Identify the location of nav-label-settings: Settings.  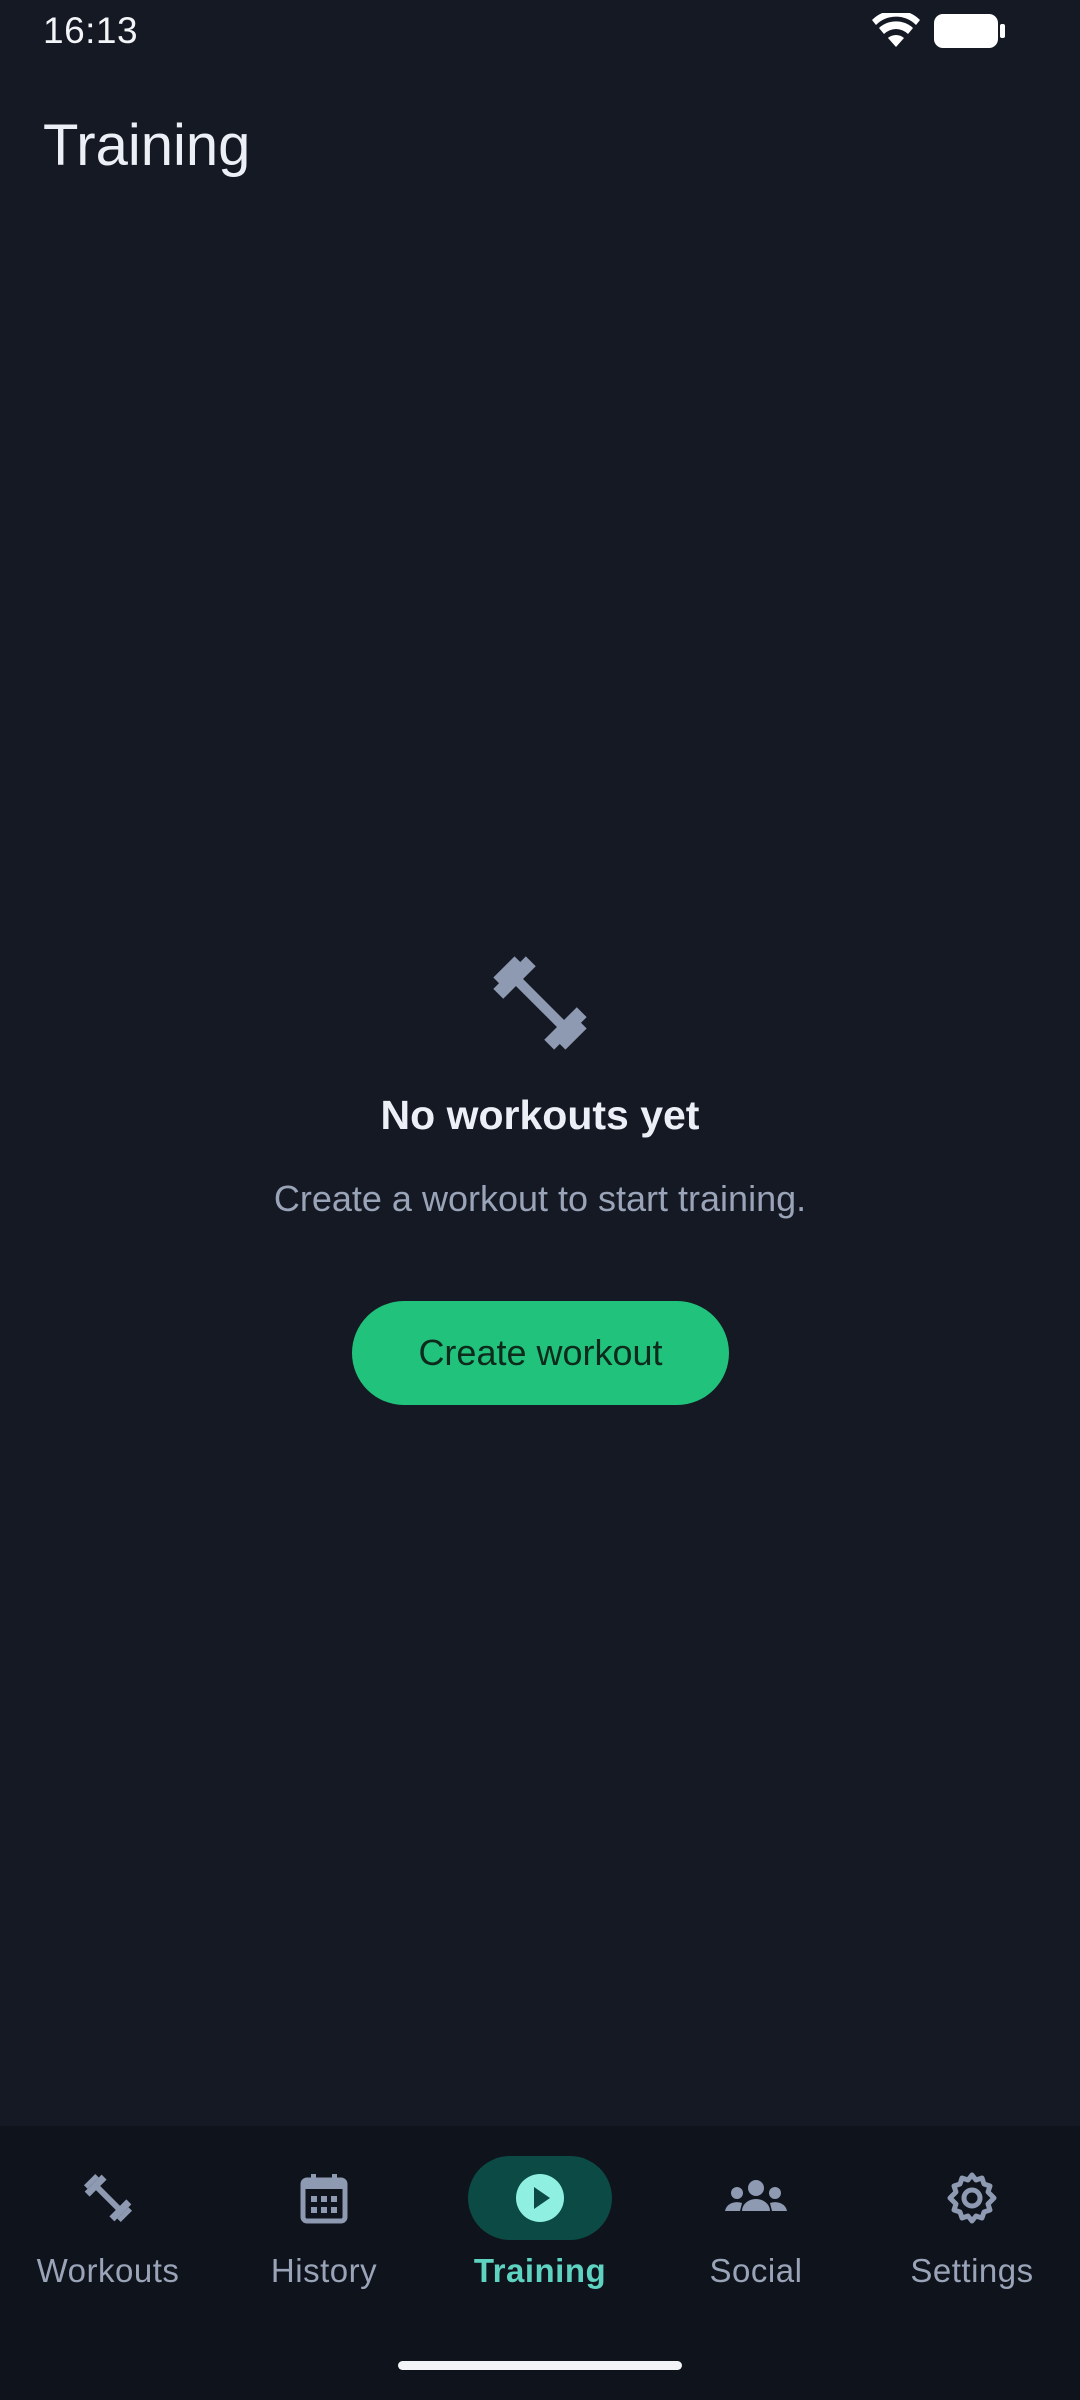
(972, 2270).